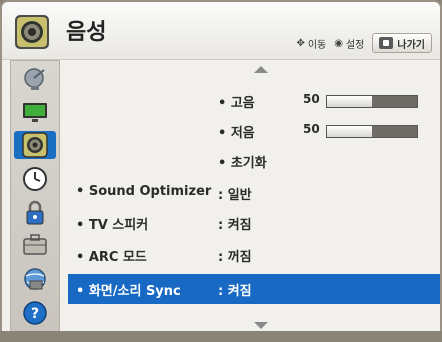 The width and height of the screenshot is (442, 342). I want to click on toolbox-icon, so click(35, 244).